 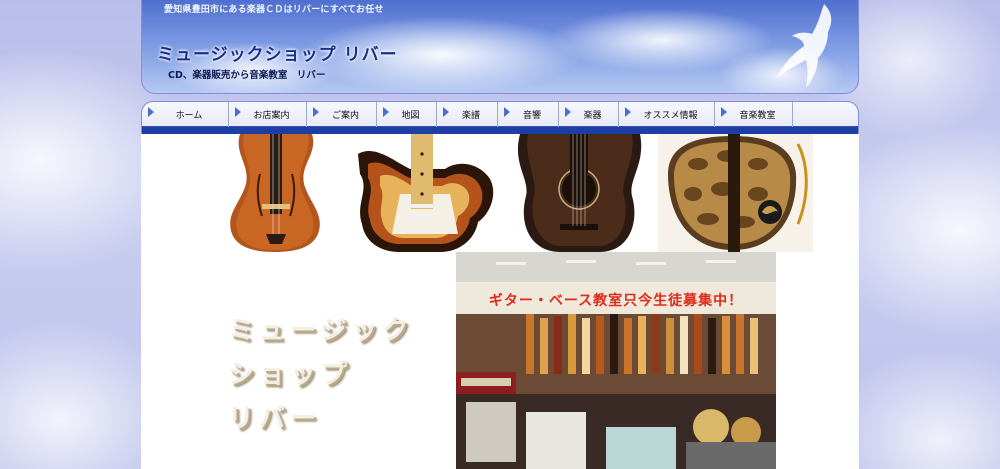 What do you see at coordinates (275, 419) in the screenshot?
I see `shop-name-line-3: リバー` at bounding box center [275, 419].